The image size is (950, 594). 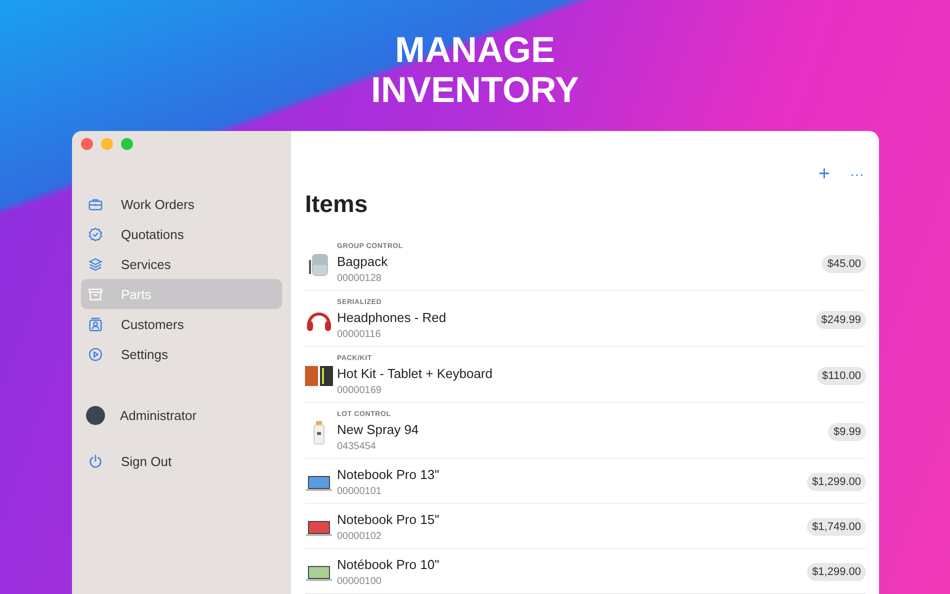 What do you see at coordinates (181, 324) in the screenshot?
I see `sidebar-item: Customers` at bounding box center [181, 324].